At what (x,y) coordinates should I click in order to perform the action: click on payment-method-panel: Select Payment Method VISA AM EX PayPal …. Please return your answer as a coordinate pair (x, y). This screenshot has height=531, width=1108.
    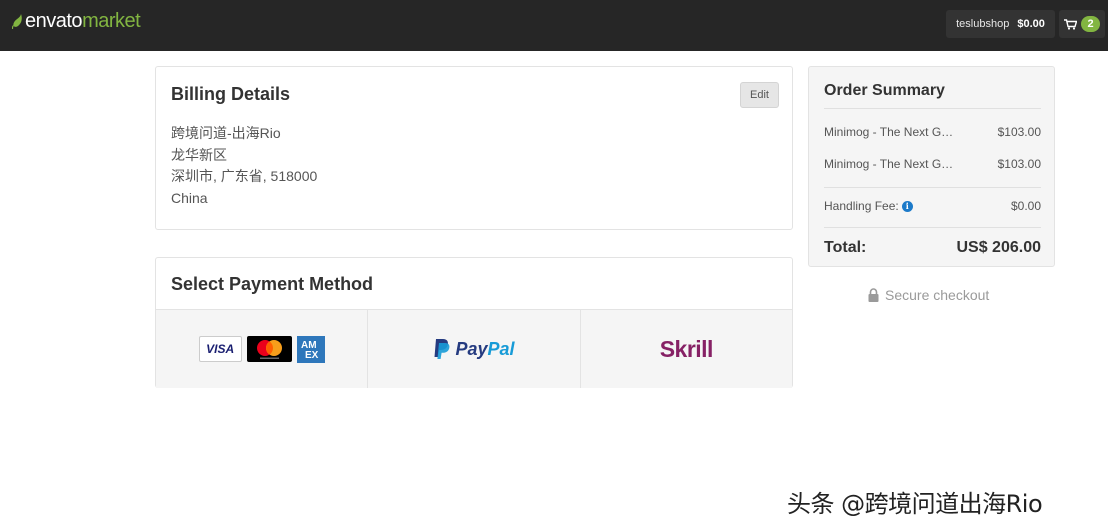
    Looking at the image, I should click on (474, 322).